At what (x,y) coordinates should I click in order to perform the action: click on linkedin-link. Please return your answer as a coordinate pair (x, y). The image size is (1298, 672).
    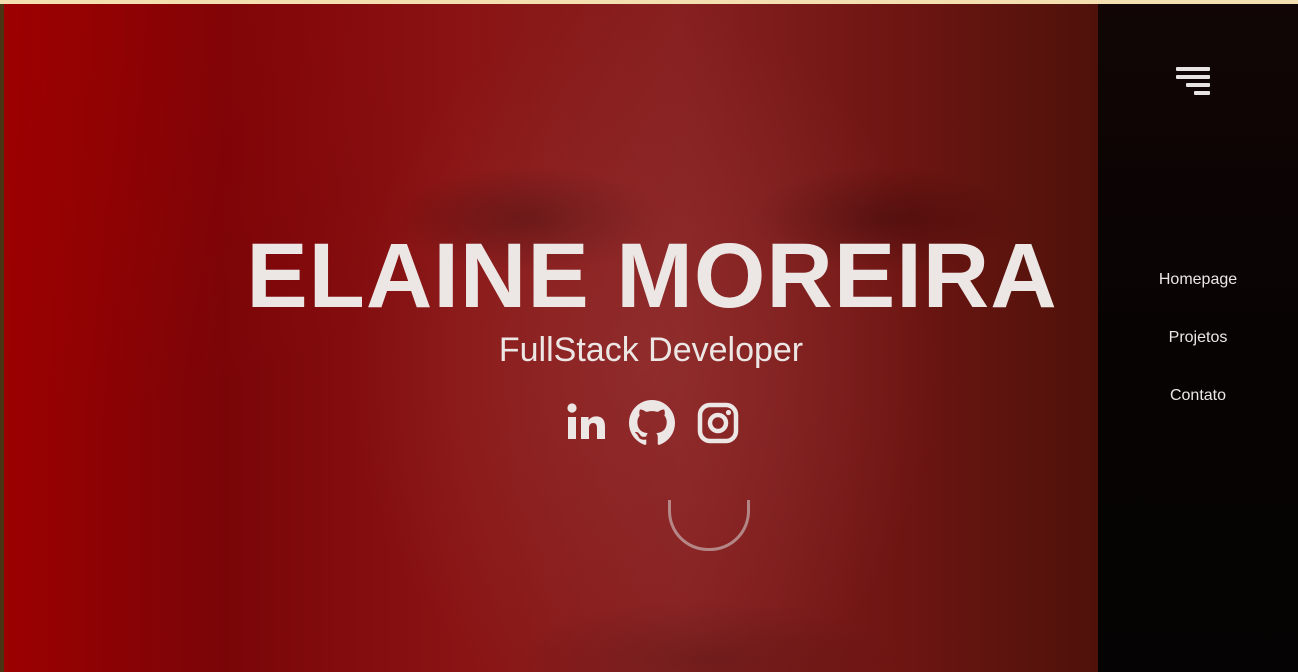
    Looking at the image, I should click on (586, 423).